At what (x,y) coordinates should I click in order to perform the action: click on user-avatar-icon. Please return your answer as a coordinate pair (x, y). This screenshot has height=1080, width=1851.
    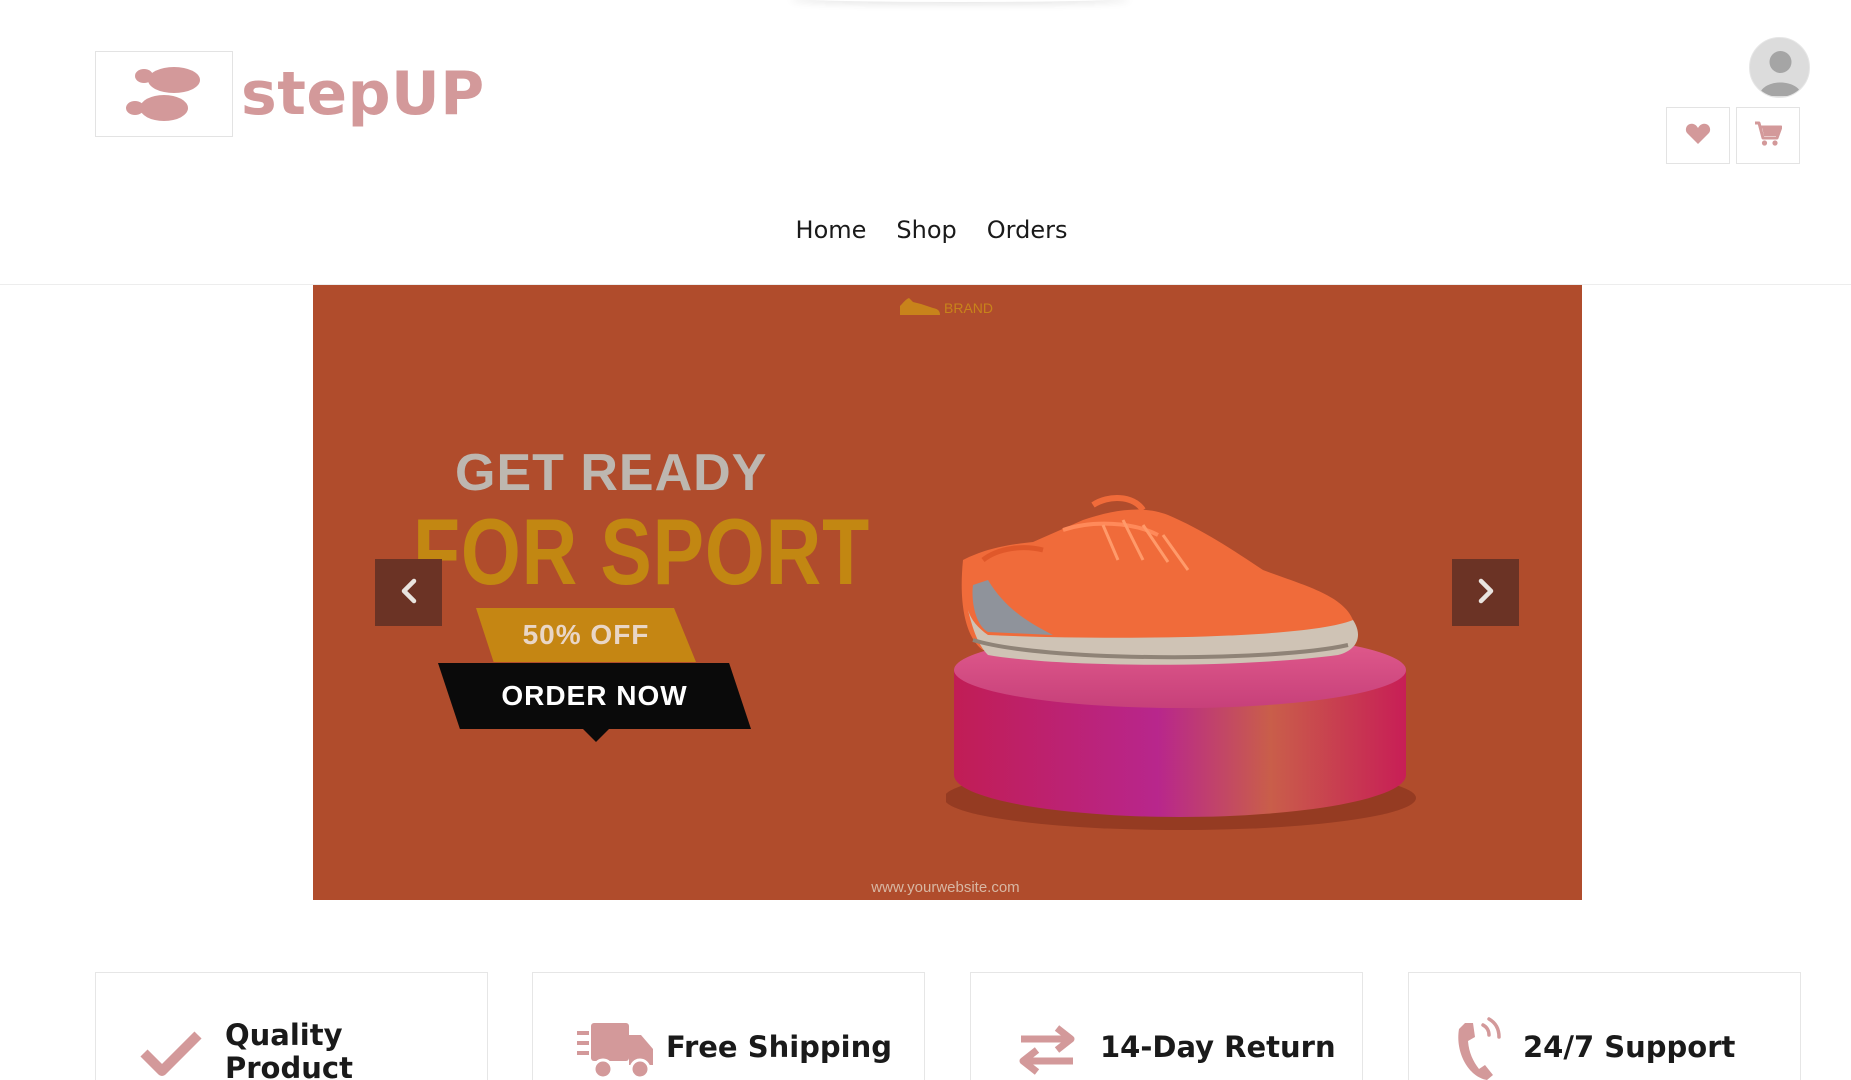
    Looking at the image, I should click on (1779, 67).